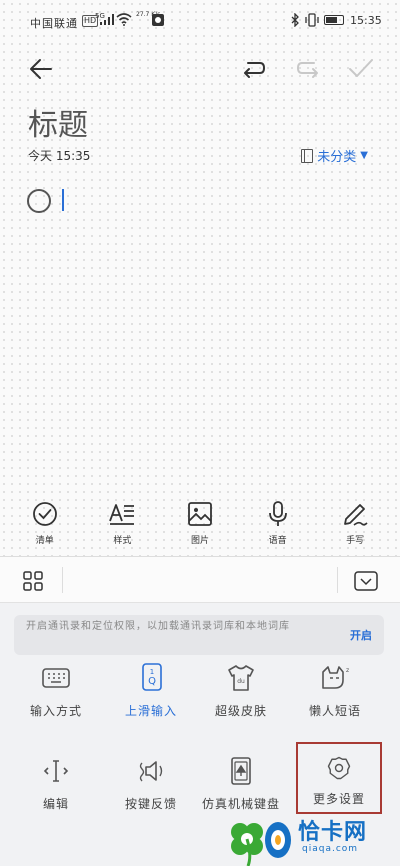 The image size is (400, 866). I want to click on swipe-up-input-icon: 1 Q, so click(152, 677).